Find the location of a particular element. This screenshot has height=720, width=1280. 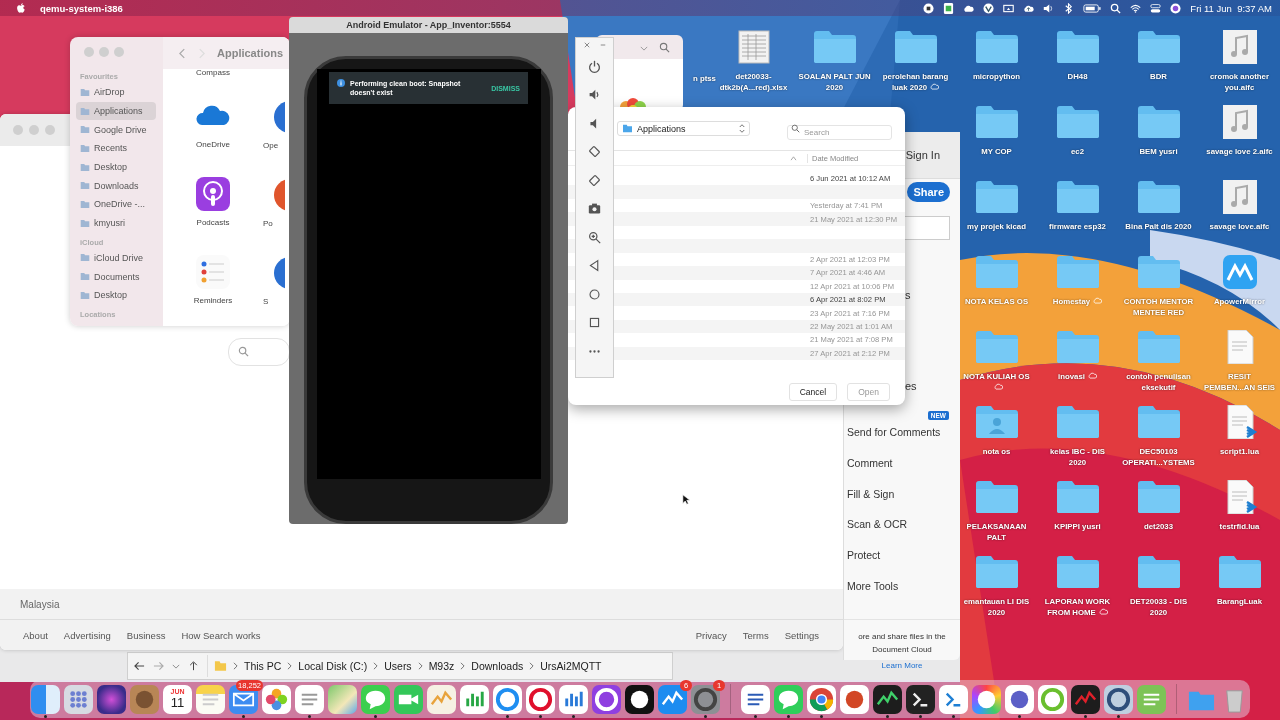

up-arrow-icon is located at coordinates (193, 666).